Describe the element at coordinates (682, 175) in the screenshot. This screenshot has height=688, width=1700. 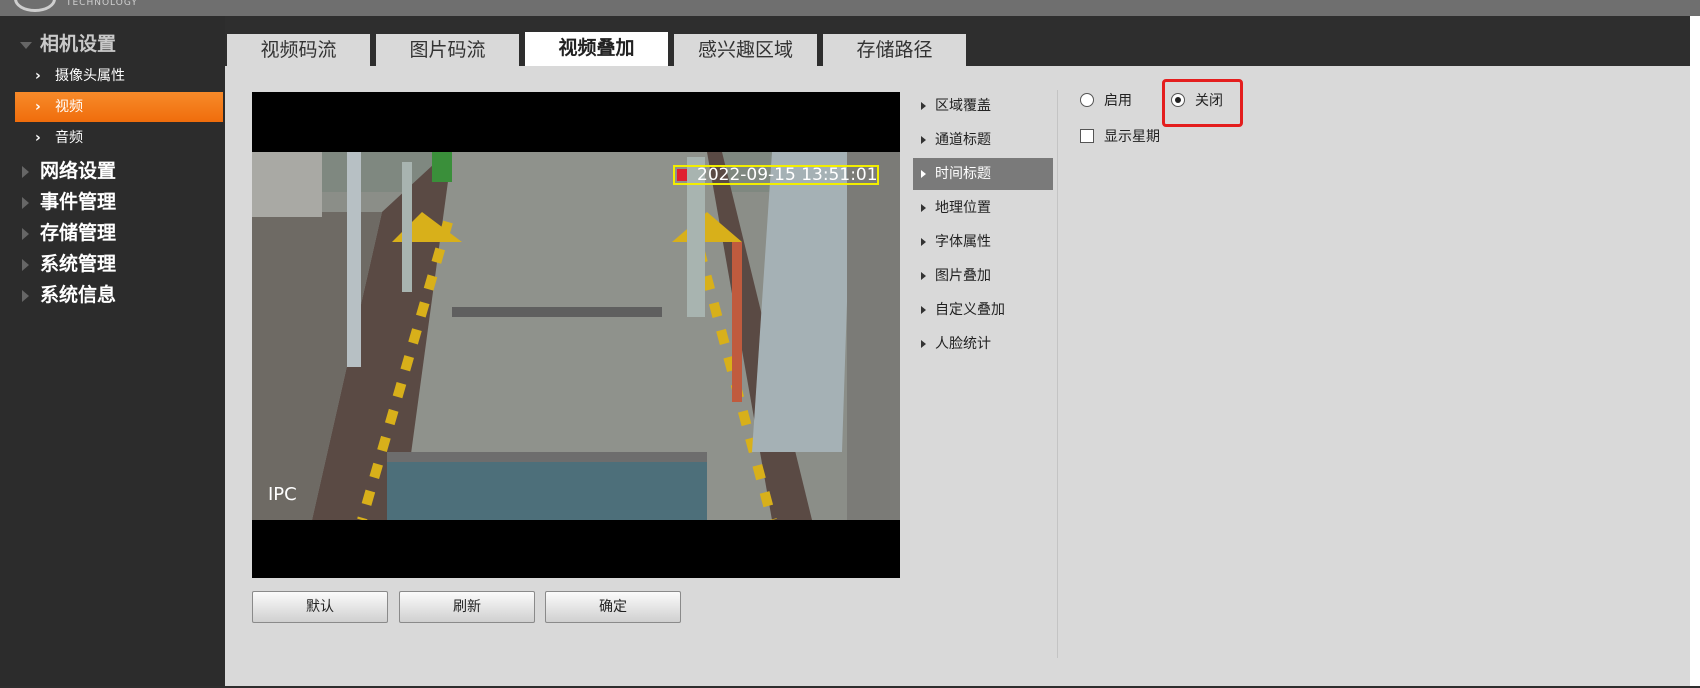
I see `osd-handle-icon` at that location.